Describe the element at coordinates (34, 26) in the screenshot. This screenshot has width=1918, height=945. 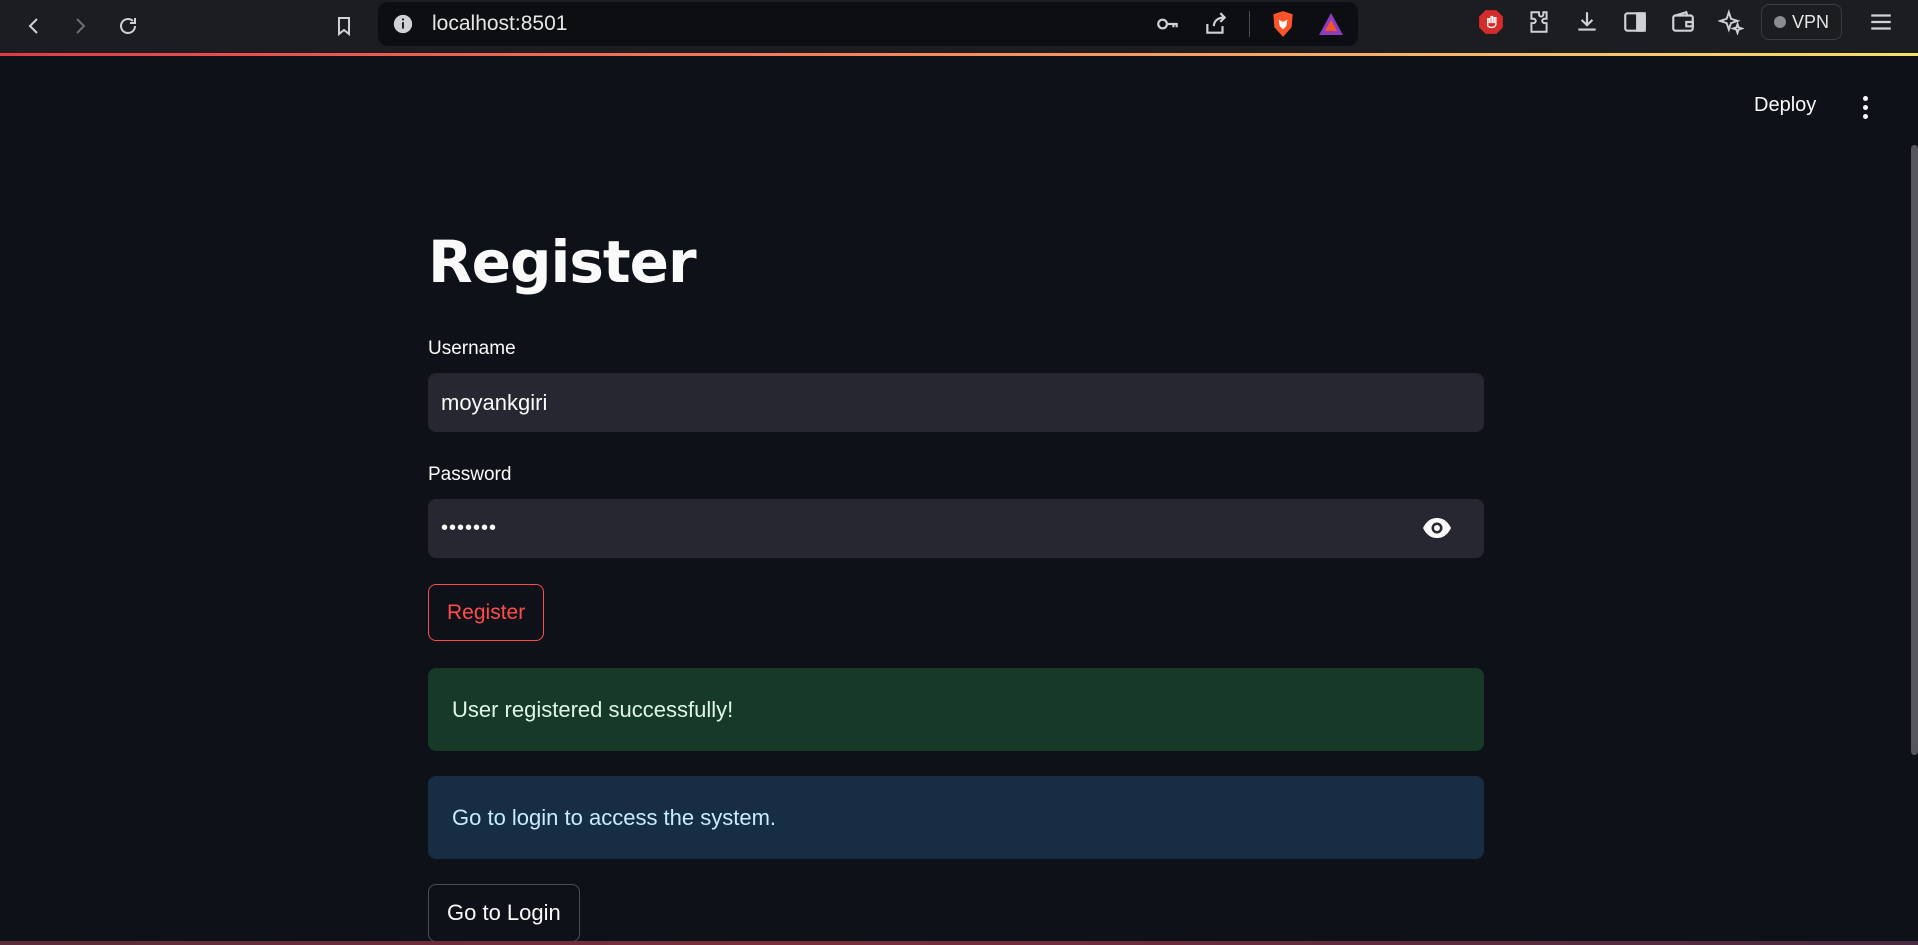
I see `back-icon` at that location.